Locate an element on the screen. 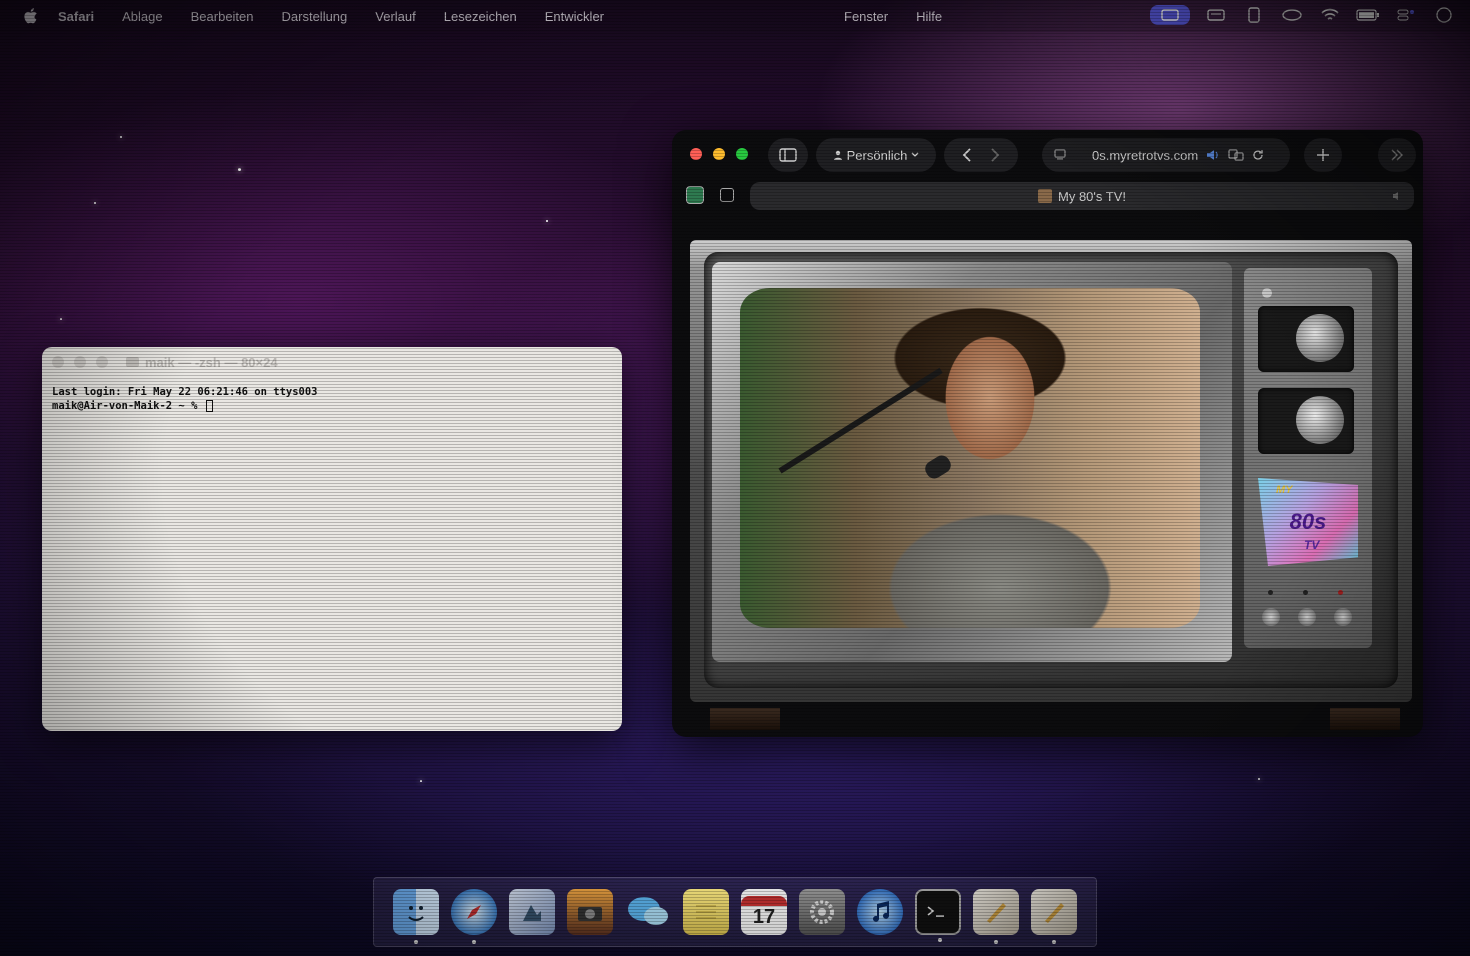  stage-manager-icon is located at coordinates (1216, 15).